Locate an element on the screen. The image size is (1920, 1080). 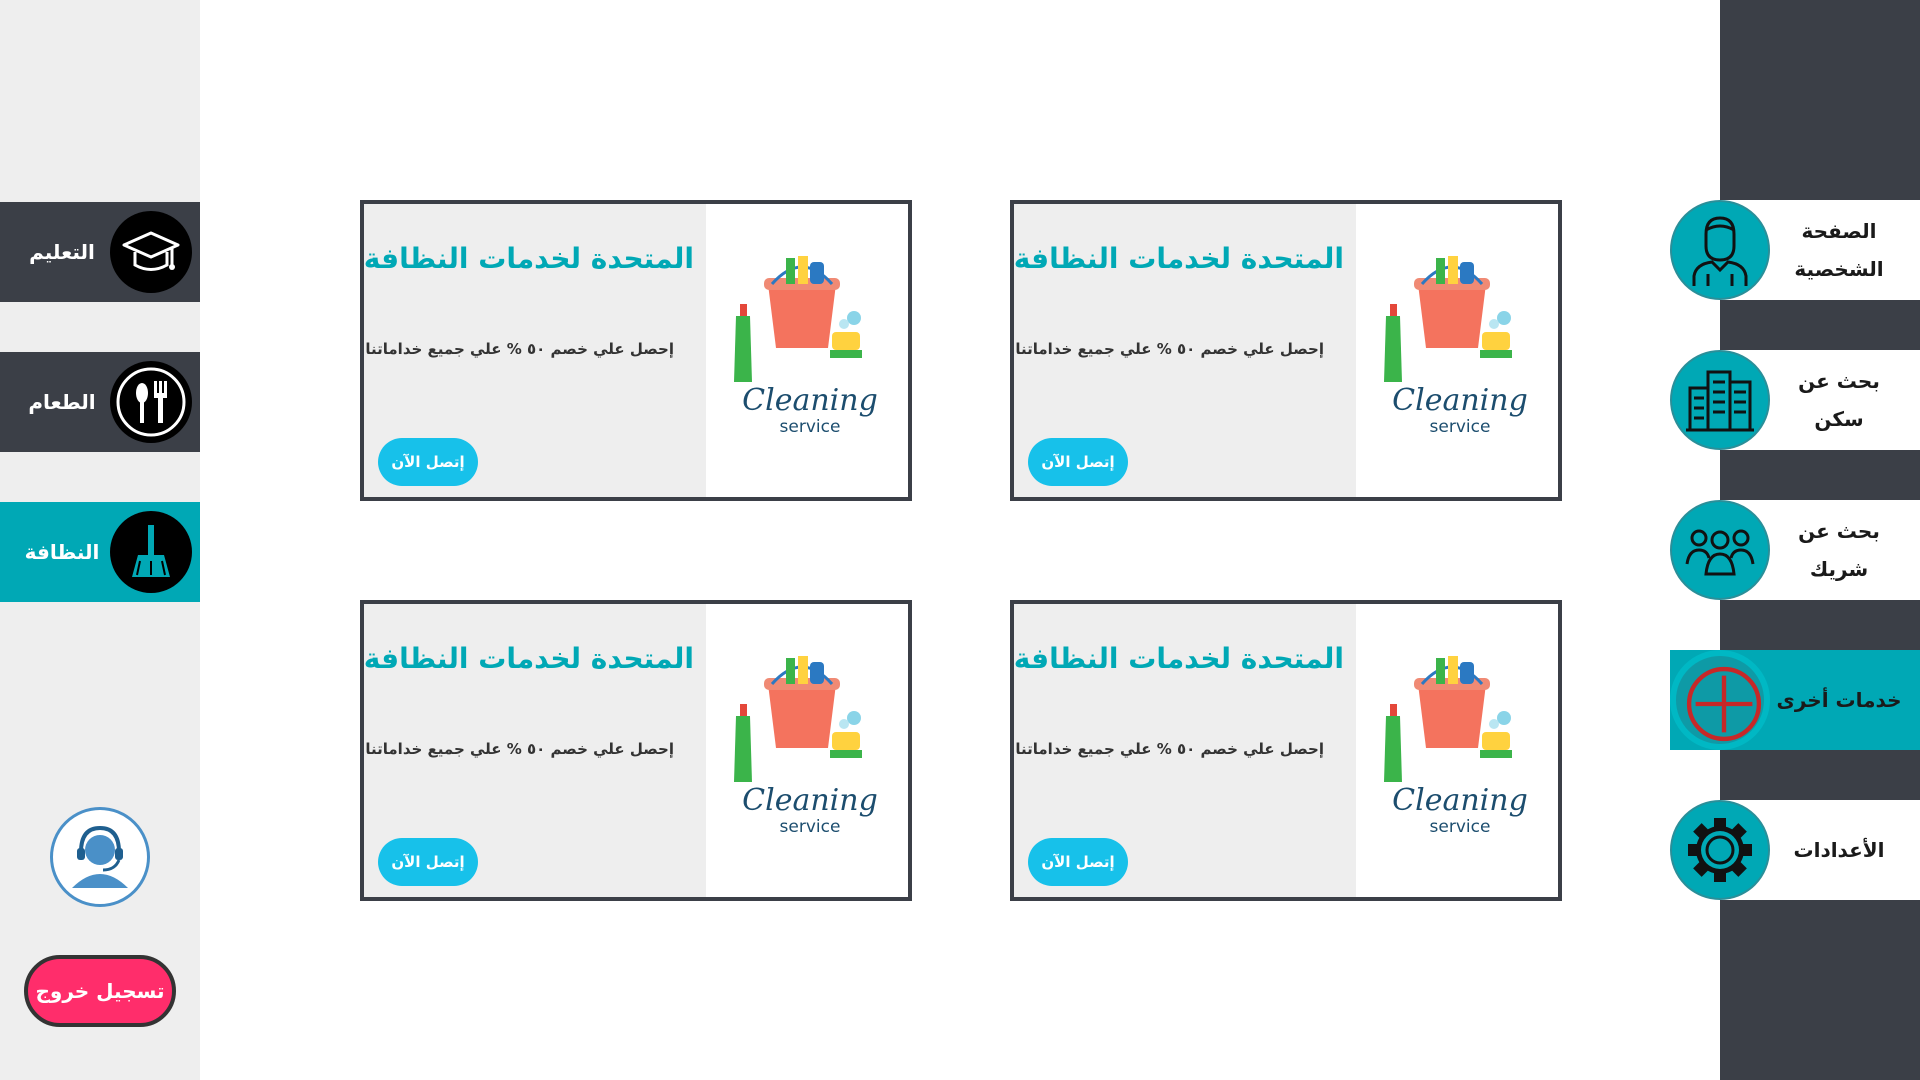
nav-partner-search: بحث عن شريك is located at coordinates (1795, 550).